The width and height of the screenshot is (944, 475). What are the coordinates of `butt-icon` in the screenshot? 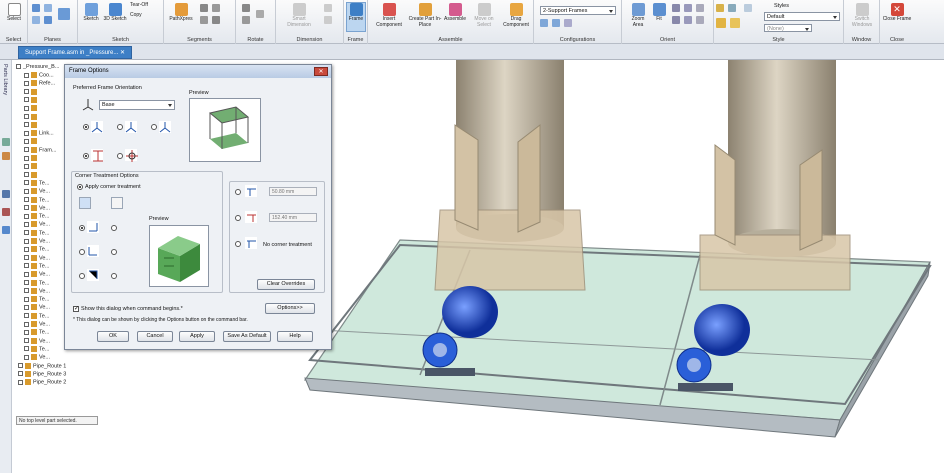 It's located at (117, 203).